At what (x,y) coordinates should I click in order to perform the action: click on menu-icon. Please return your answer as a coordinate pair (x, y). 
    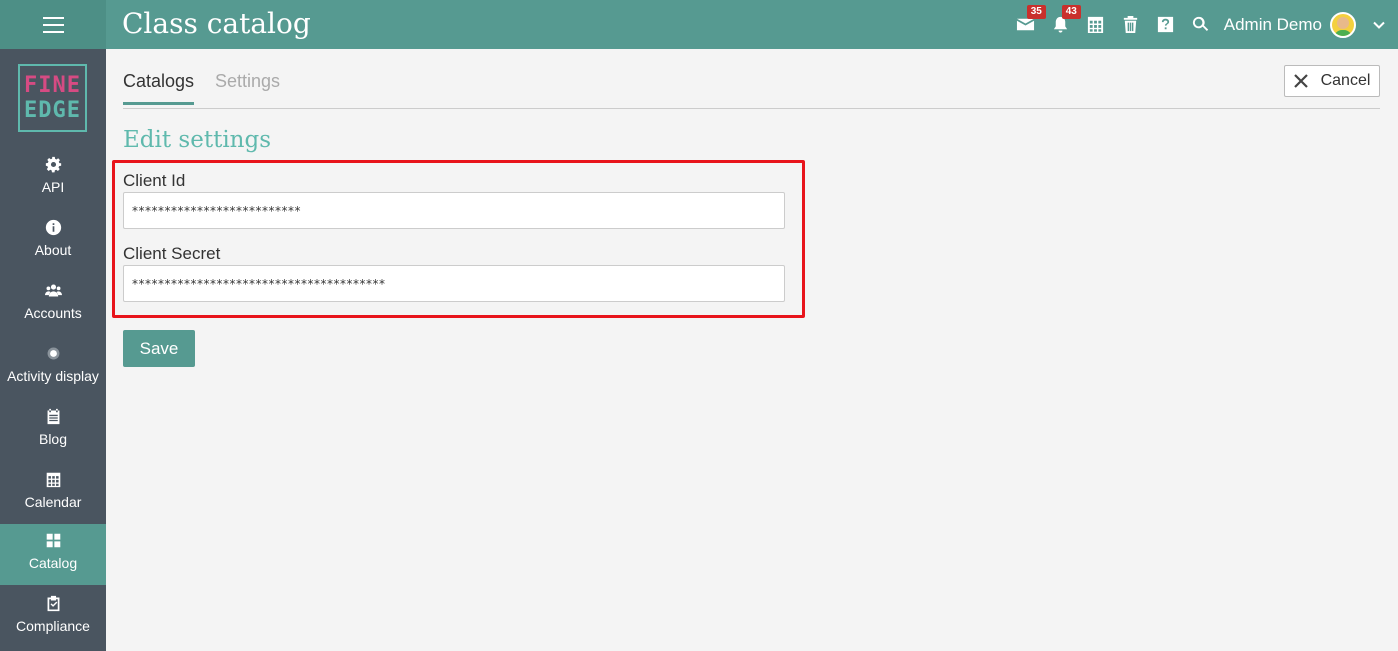
    Looking at the image, I should click on (53, 24).